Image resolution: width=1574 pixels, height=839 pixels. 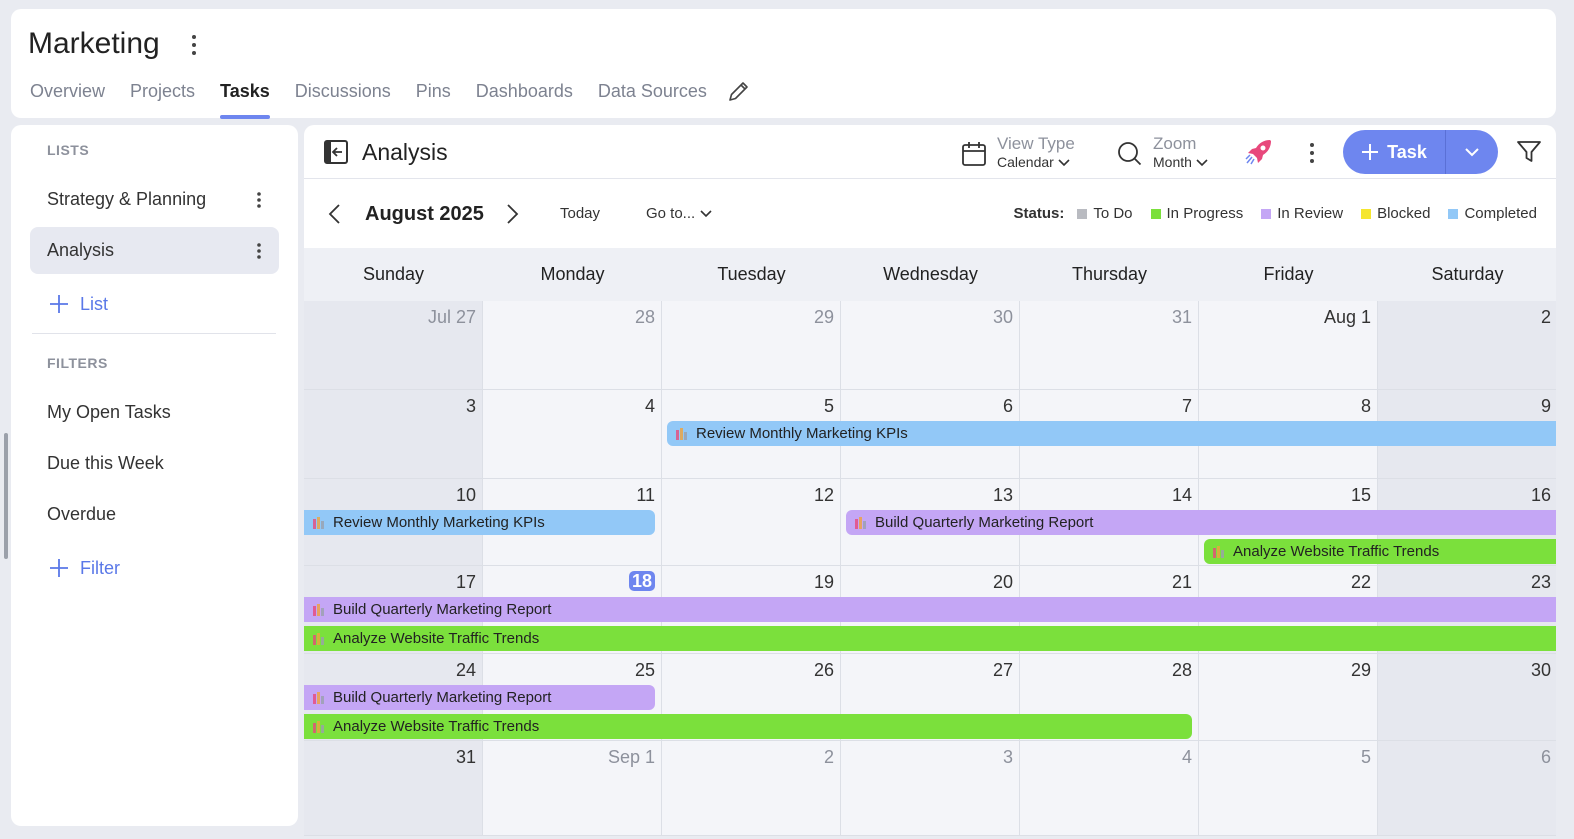 What do you see at coordinates (1545, 757) in the screenshot?
I see `day-number: 6` at bounding box center [1545, 757].